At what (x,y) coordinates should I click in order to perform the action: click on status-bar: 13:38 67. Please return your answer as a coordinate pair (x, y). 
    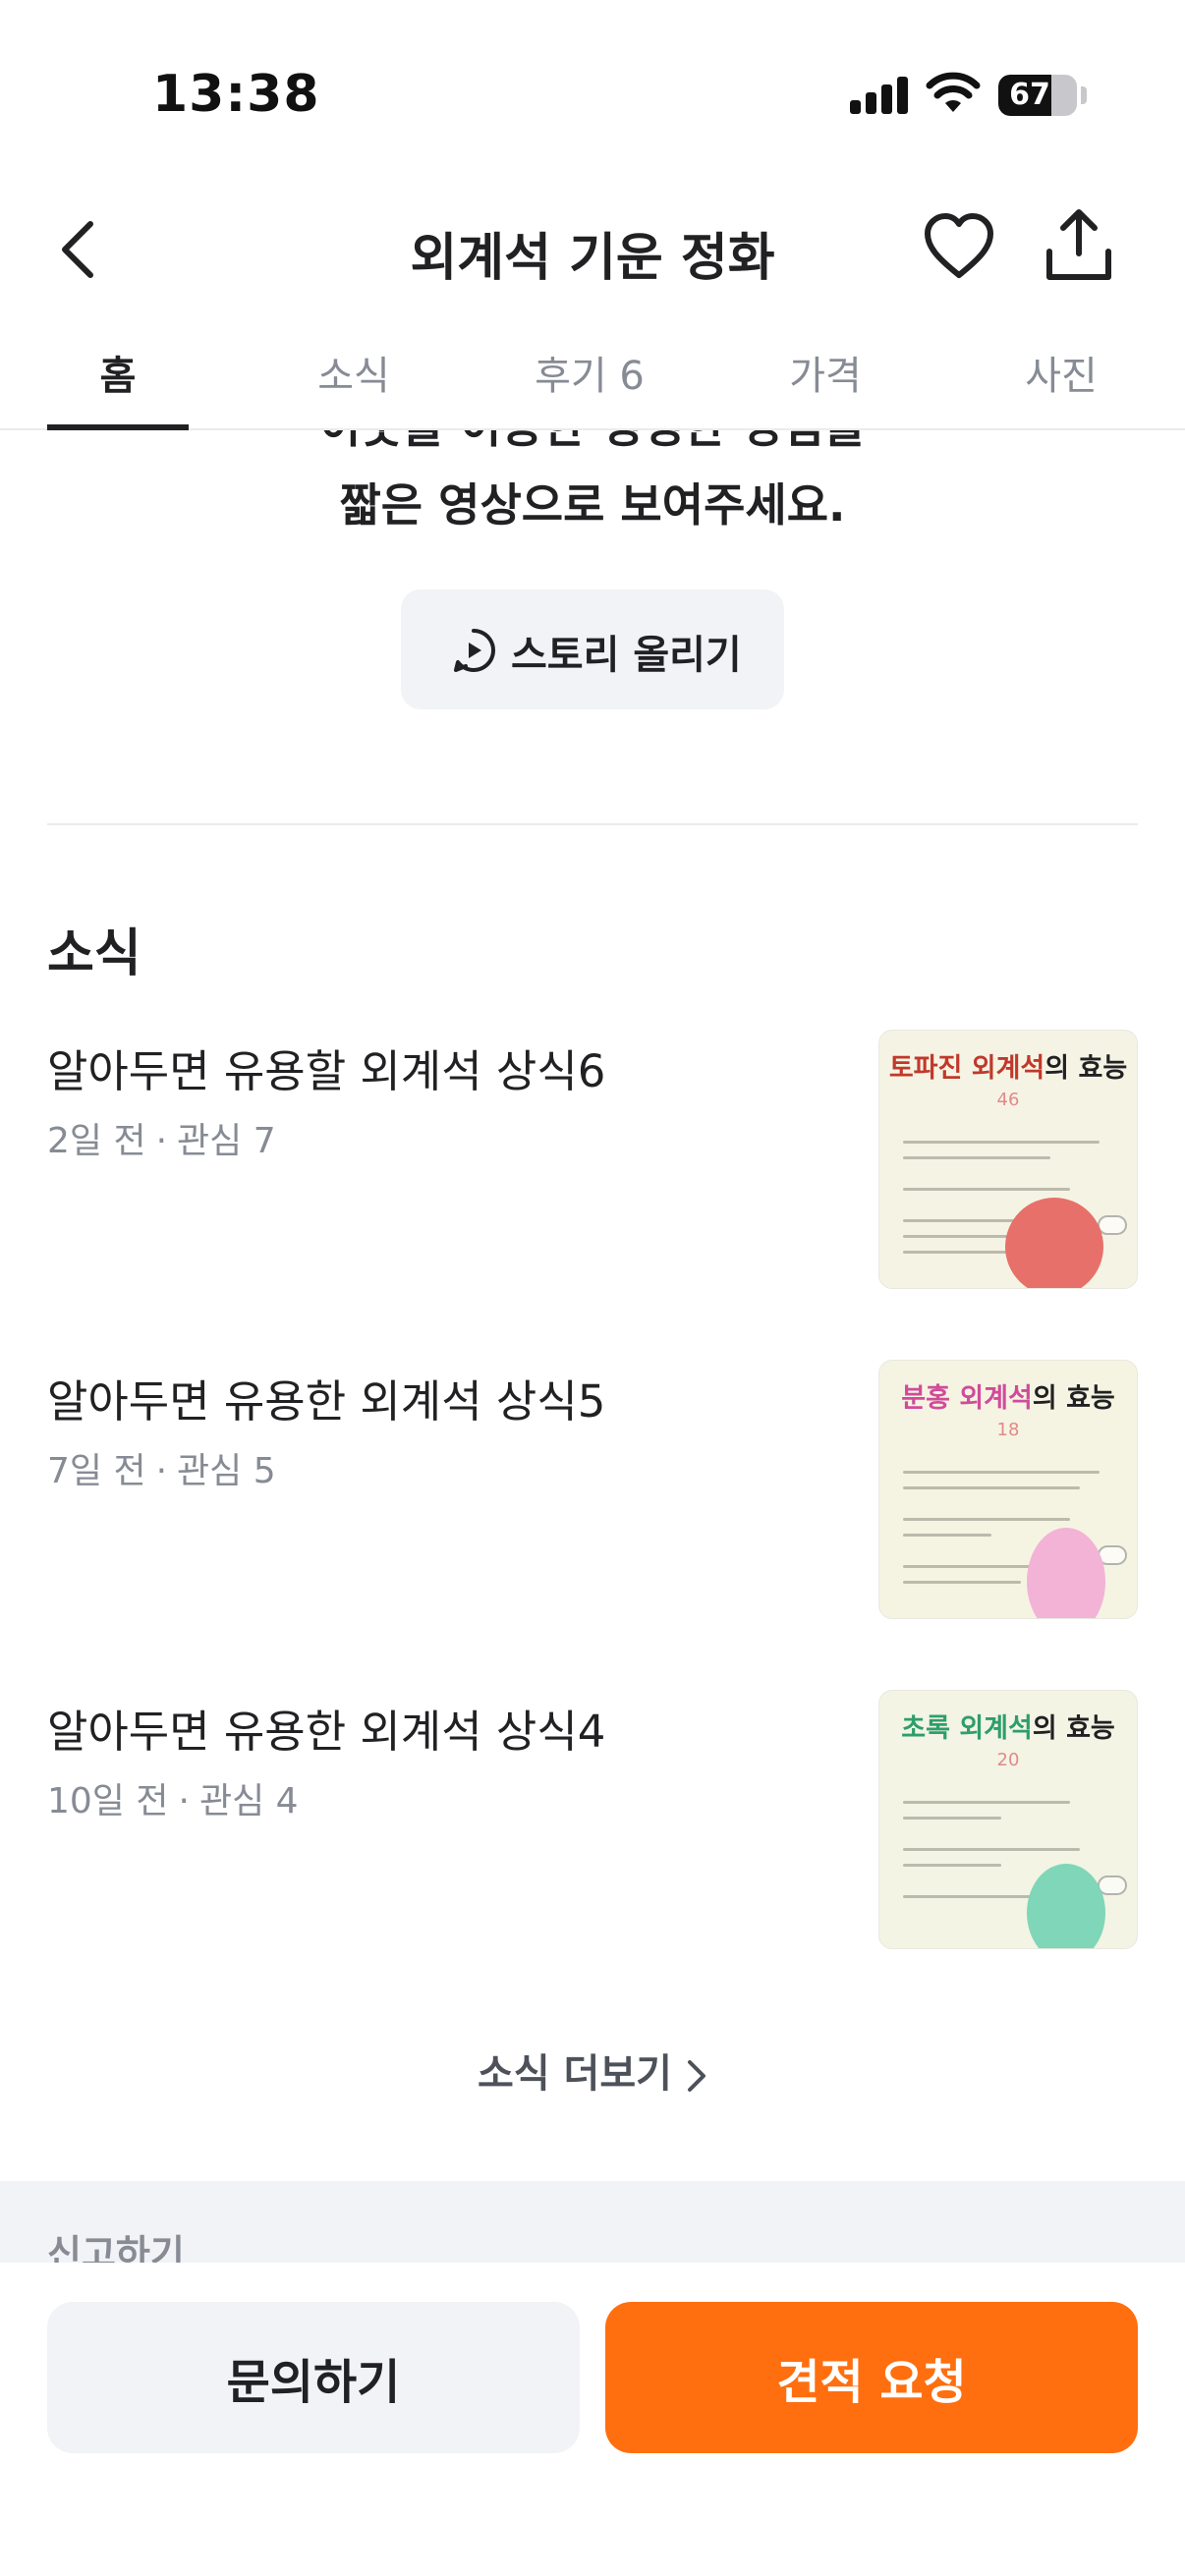
    Looking at the image, I should click on (592, 93).